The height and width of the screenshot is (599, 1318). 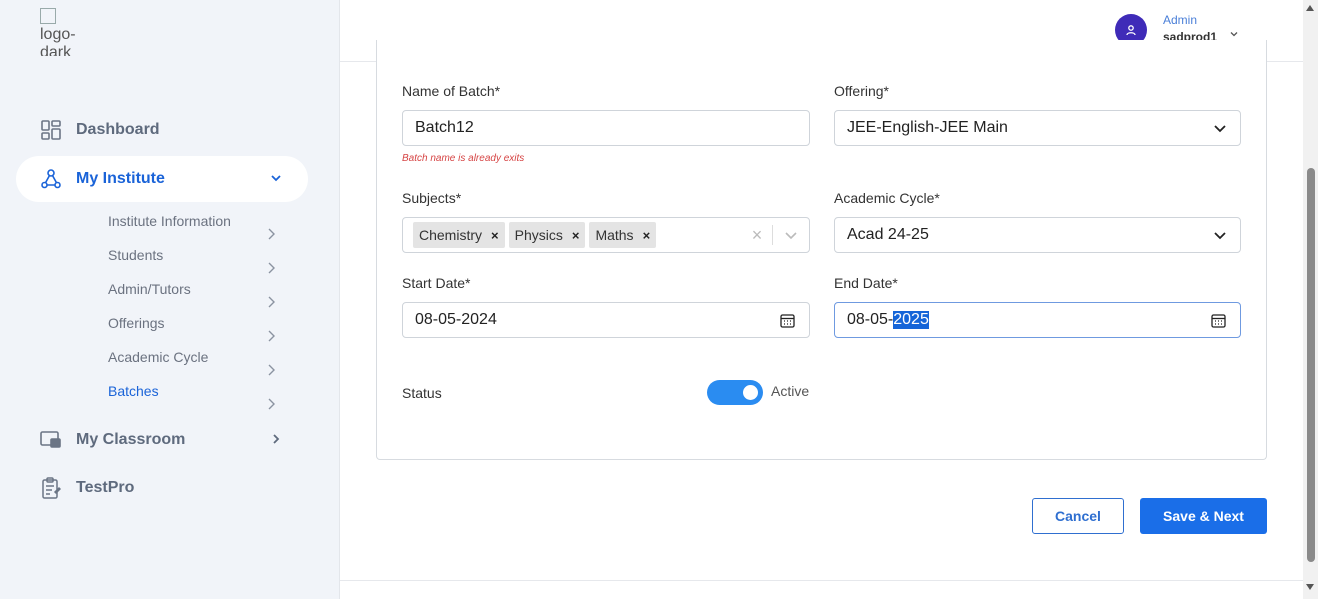 I want to click on subject-chip: Chemistry ×, so click(x=459, y=235).